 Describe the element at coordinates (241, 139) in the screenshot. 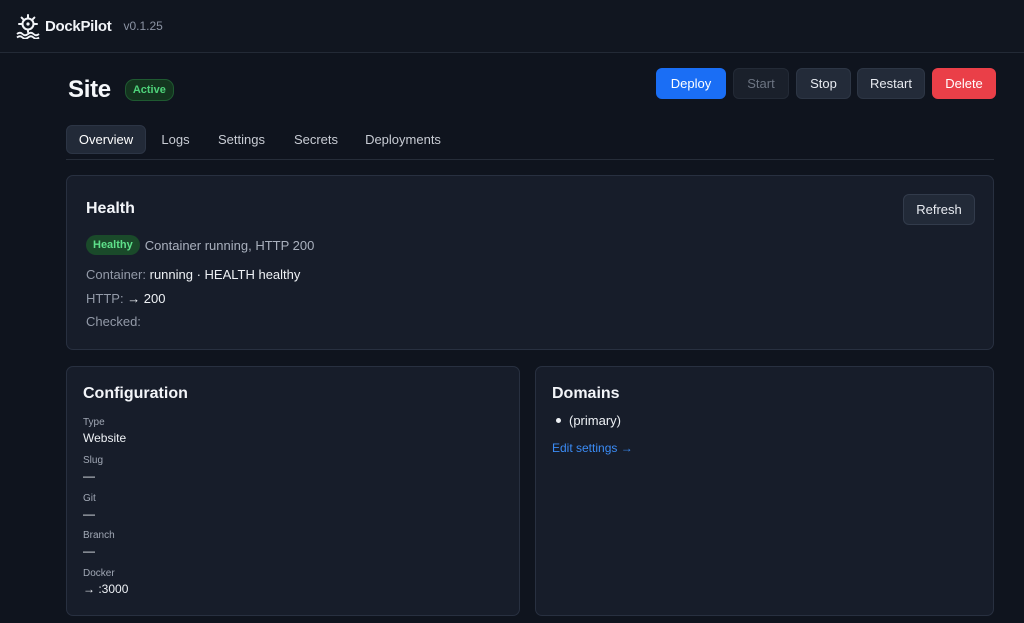

I see `tab-settings: Settings` at that location.